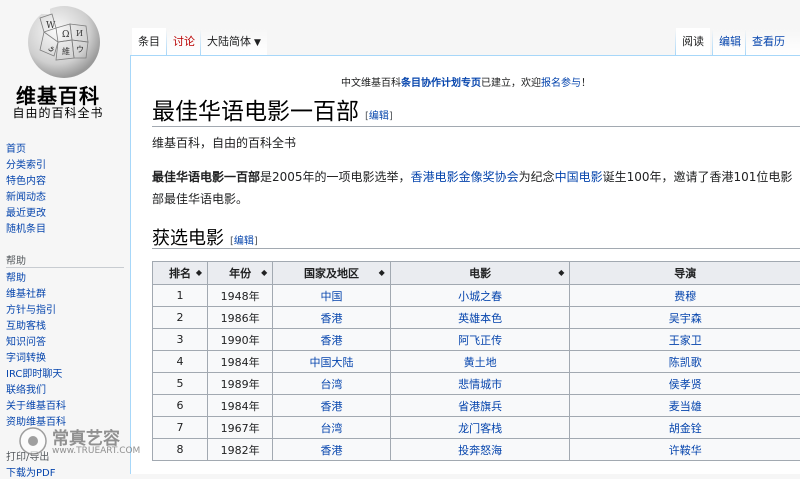 This screenshot has height=479, width=800. I want to click on title-edit-label: 编辑, so click(379, 116).